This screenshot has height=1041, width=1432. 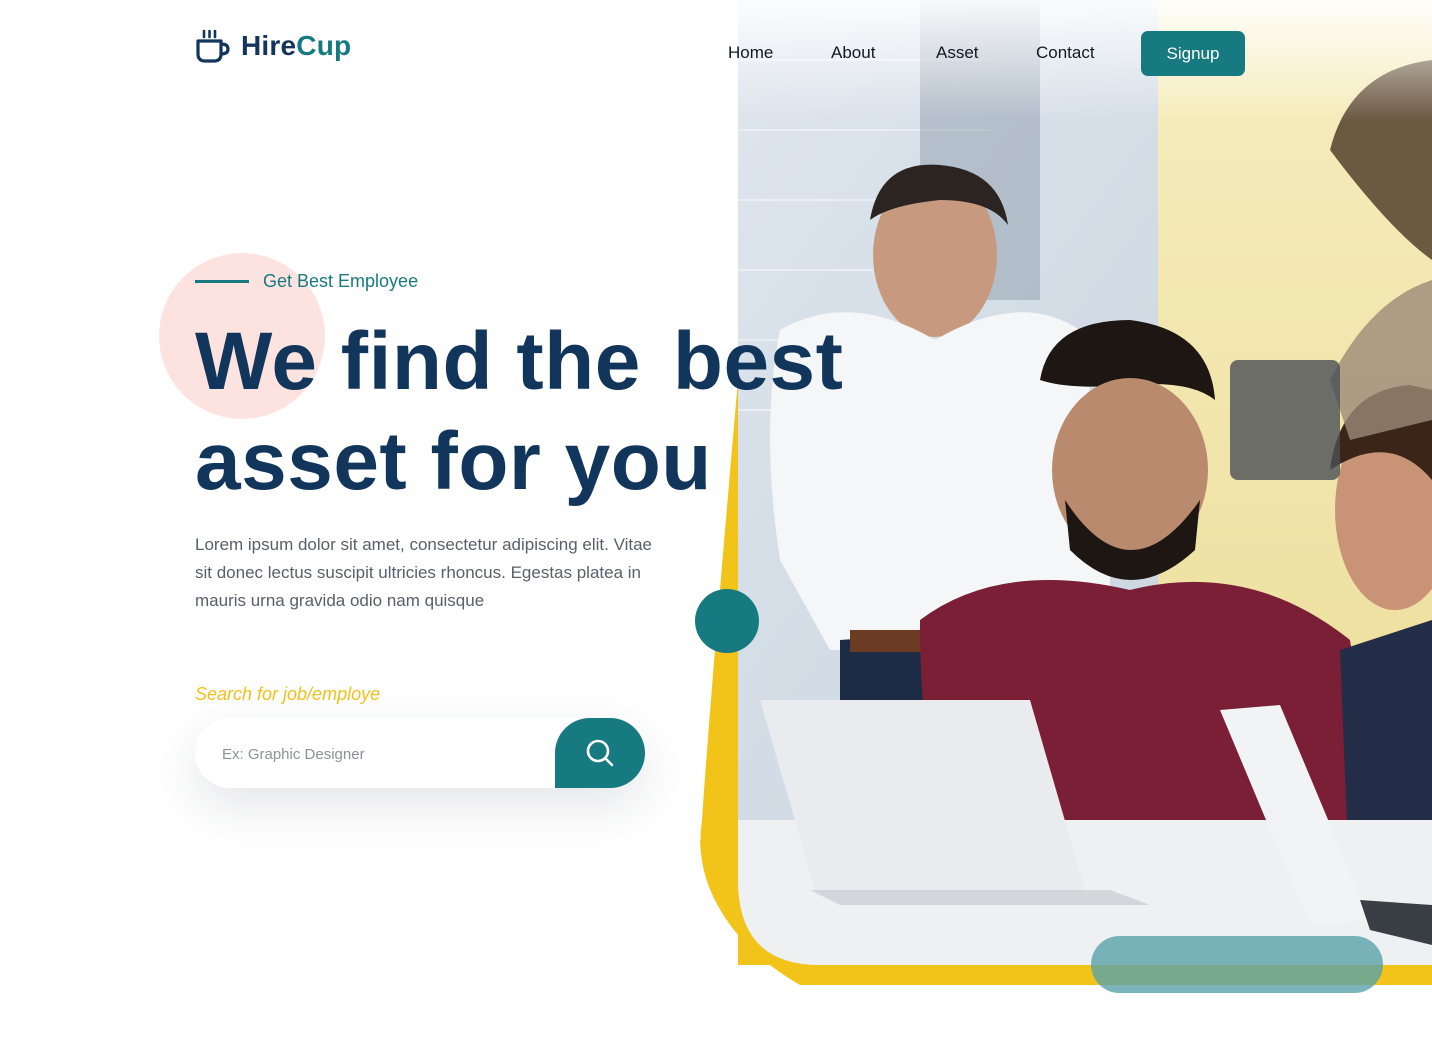 I want to click on decorative-teal-dot, so click(x=727, y=621).